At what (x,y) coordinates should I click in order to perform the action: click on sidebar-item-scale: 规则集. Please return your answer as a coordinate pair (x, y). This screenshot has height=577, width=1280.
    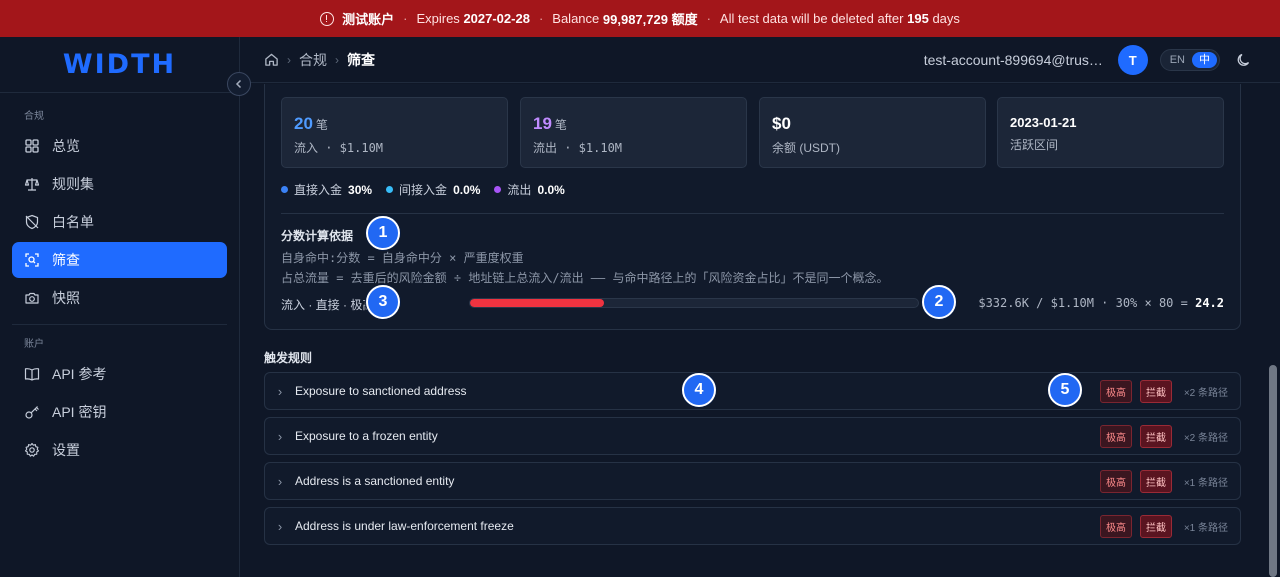
    Looking at the image, I should click on (119, 184).